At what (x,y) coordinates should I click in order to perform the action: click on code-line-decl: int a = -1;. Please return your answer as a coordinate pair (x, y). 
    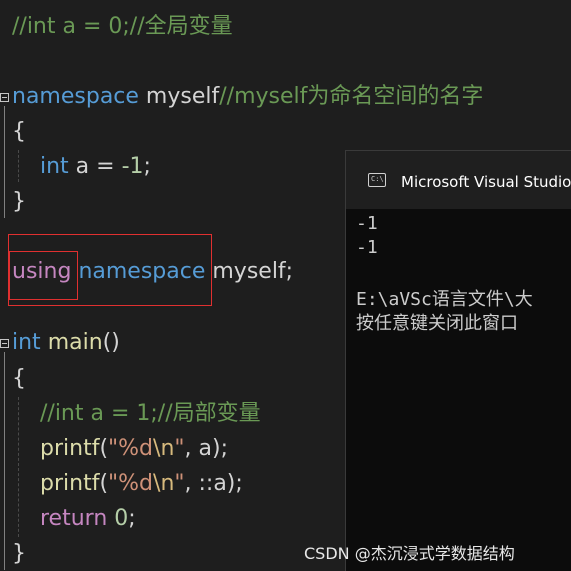
    Looking at the image, I should click on (95, 167).